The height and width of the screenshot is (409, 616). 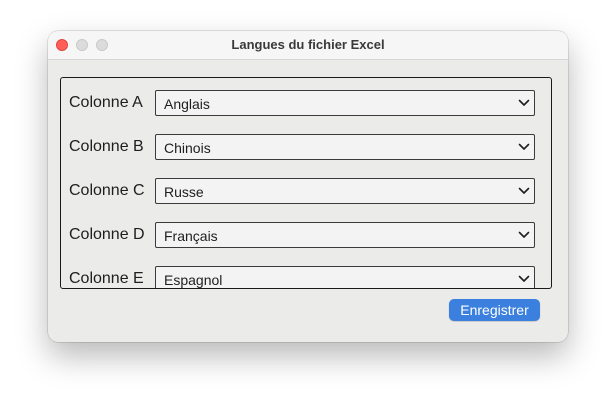 I want to click on language-select-b: Chinois, so click(x=345, y=147).